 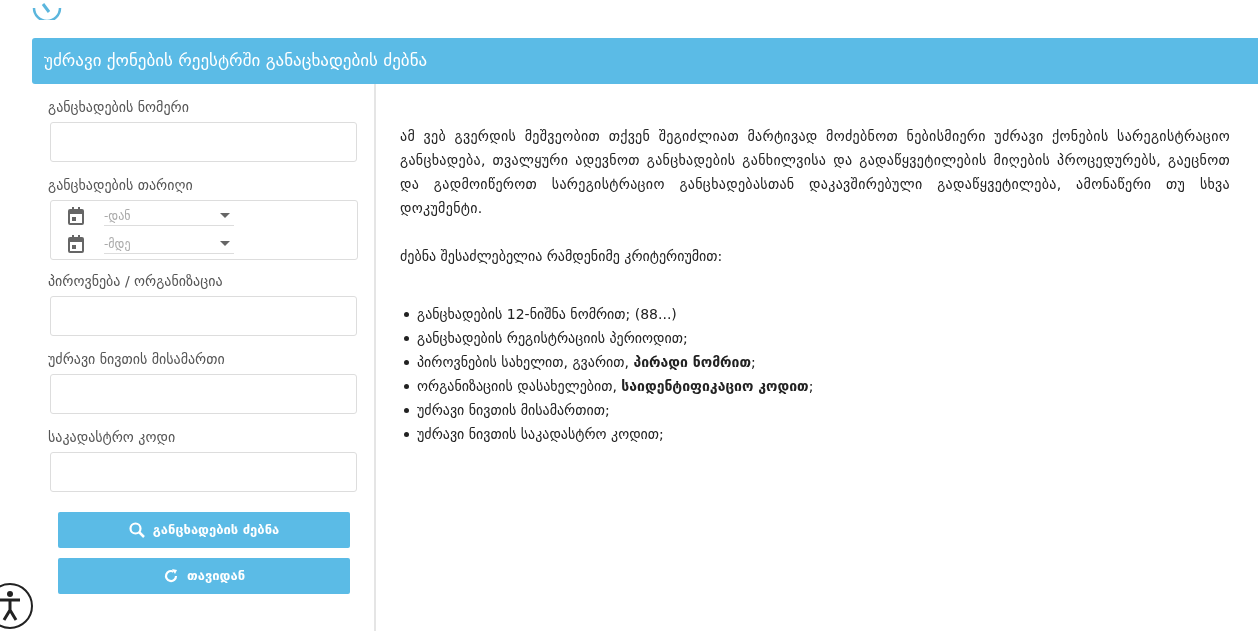 What do you see at coordinates (112, 437) in the screenshot?
I see `field-label: საკადასტრო კოდი` at bounding box center [112, 437].